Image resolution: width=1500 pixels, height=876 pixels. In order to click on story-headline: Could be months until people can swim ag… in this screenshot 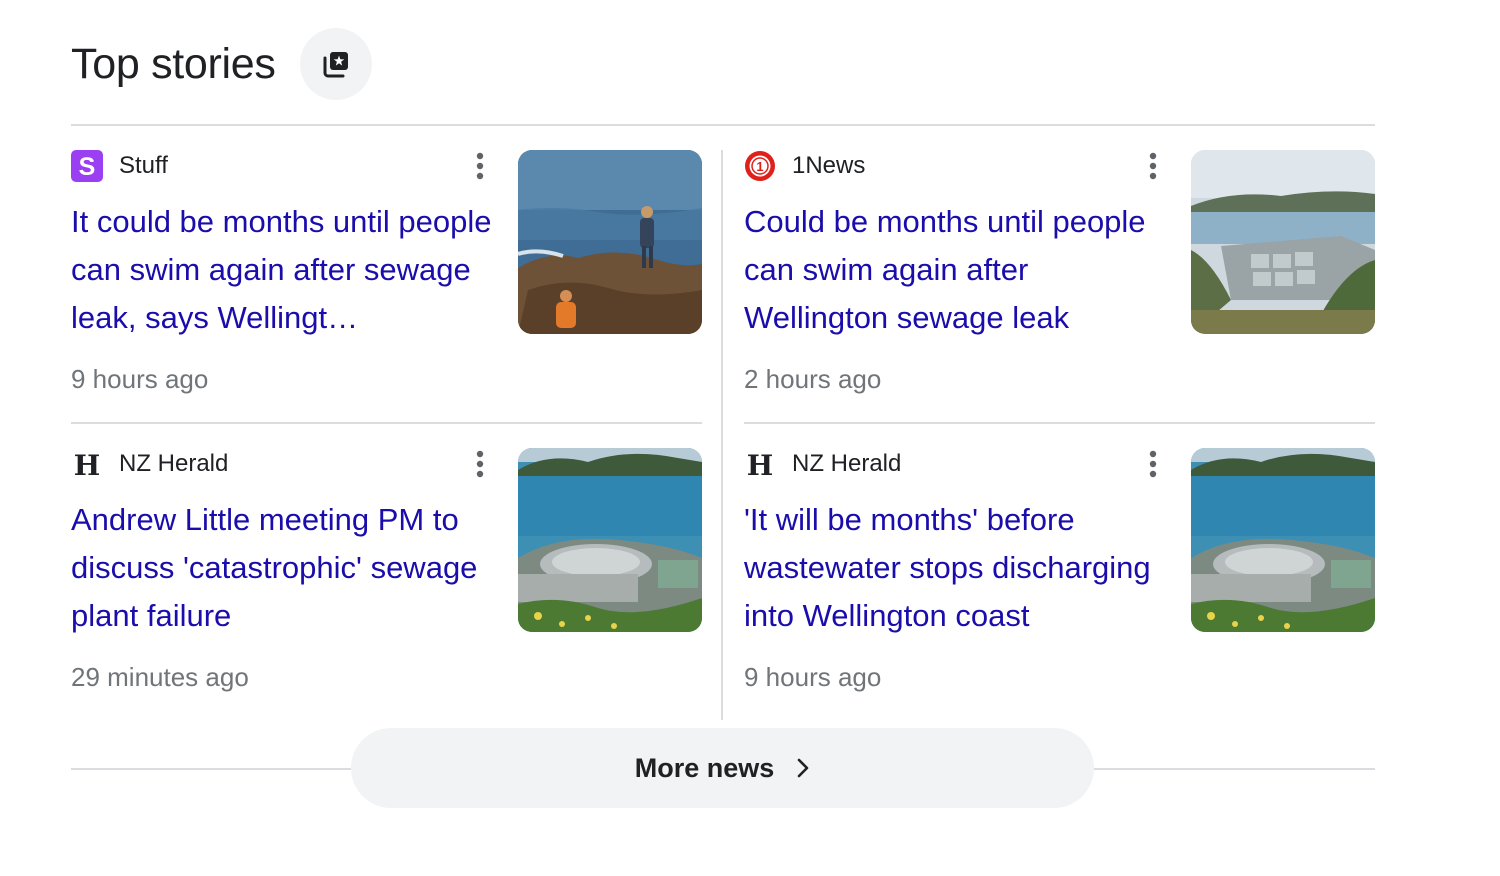, I will do `click(956, 270)`.